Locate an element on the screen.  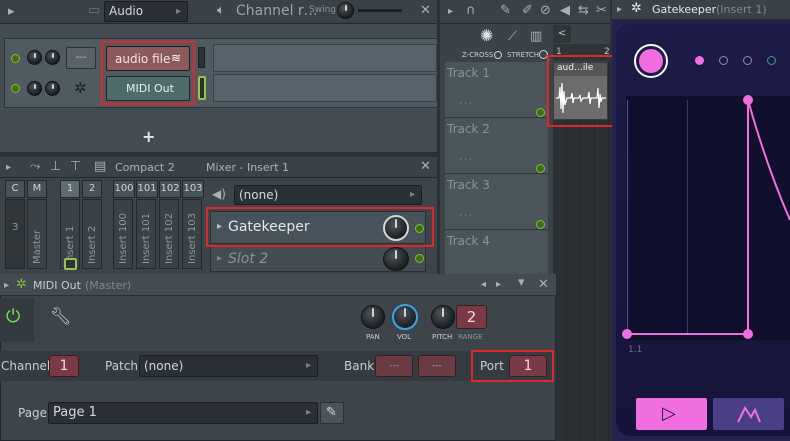
arrow-right-icon-playlist: ▸ is located at coordinates (450, 12).